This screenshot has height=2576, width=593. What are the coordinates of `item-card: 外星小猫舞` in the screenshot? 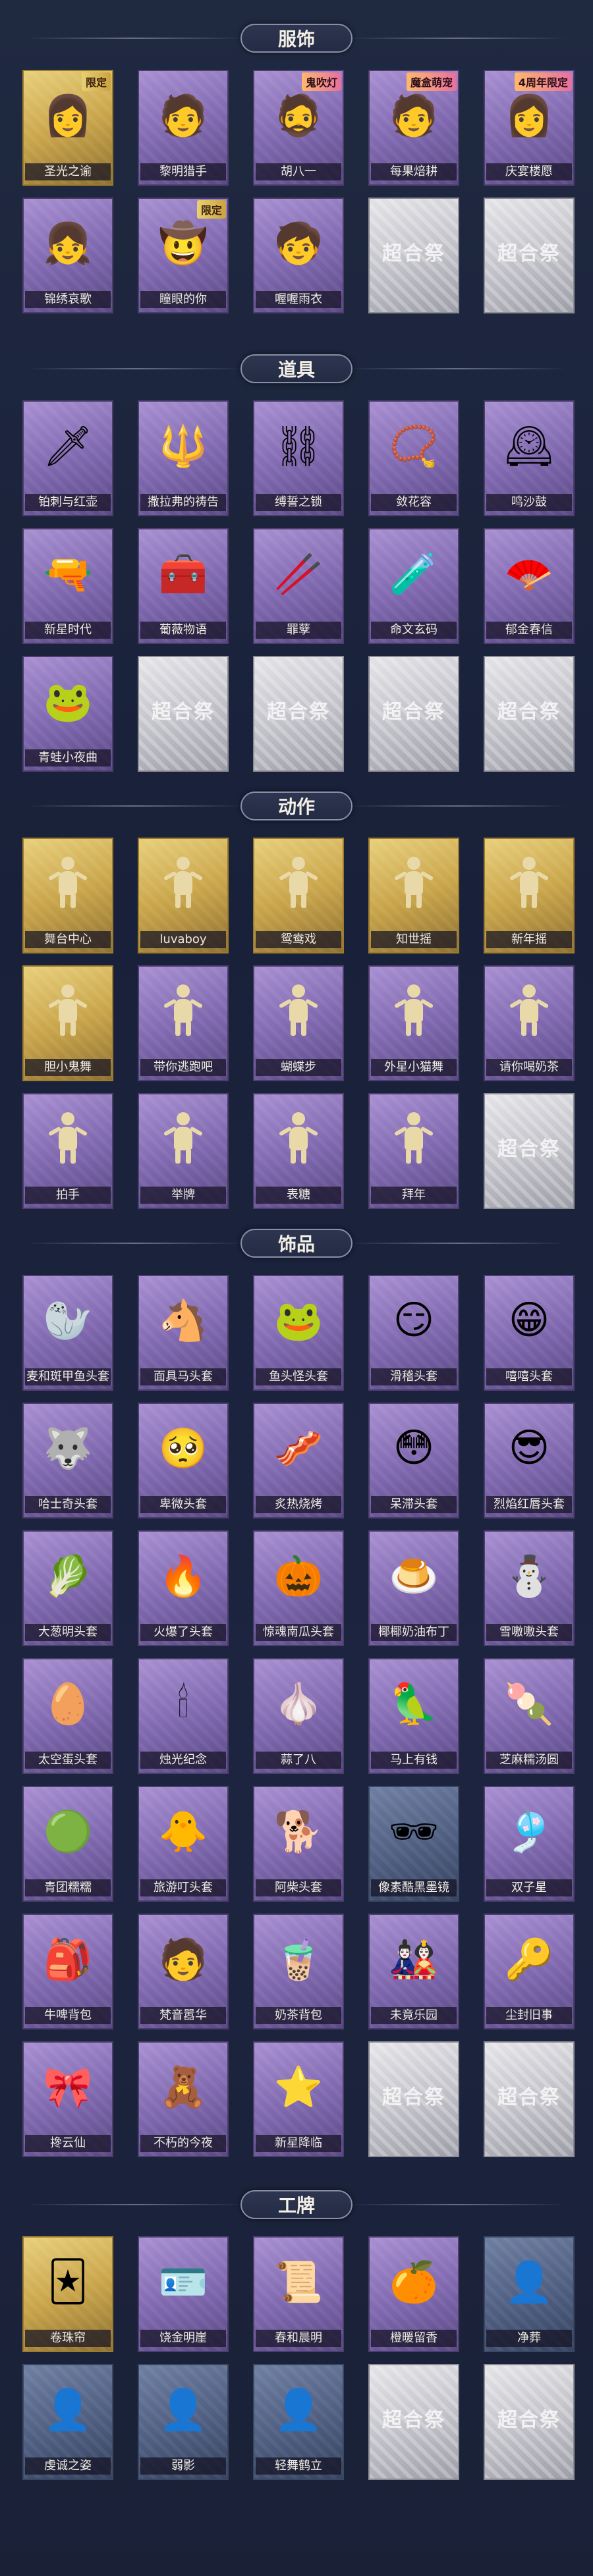 It's located at (413, 1023).